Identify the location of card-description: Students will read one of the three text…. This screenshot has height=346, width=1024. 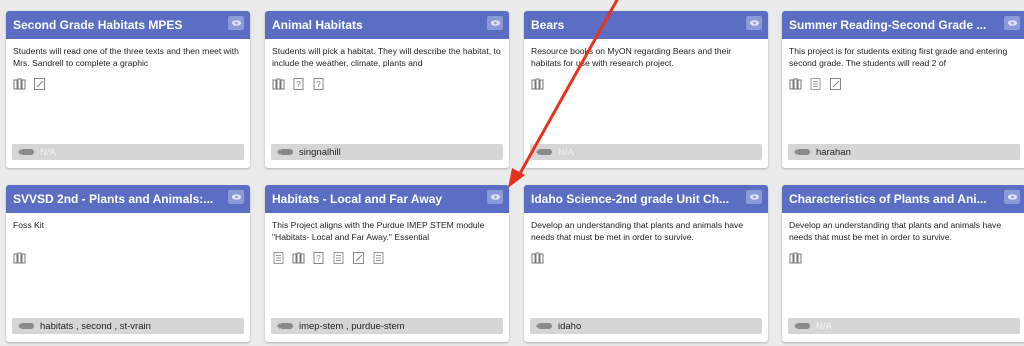
(126, 57).